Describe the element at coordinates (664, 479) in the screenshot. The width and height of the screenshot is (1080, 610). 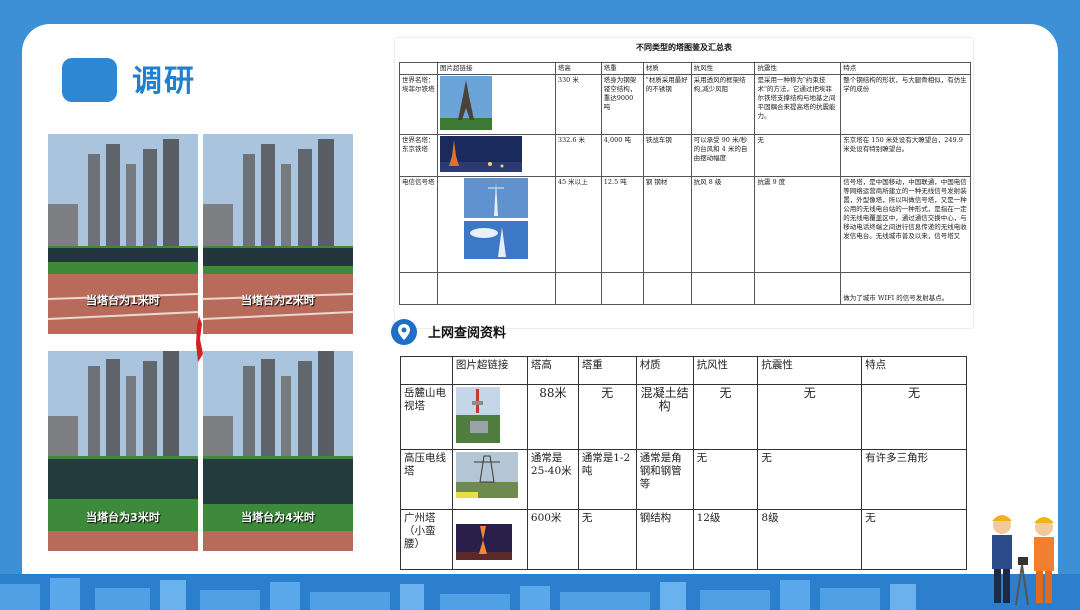
I see `row-material: 通常是角钢和钢管等` at that location.